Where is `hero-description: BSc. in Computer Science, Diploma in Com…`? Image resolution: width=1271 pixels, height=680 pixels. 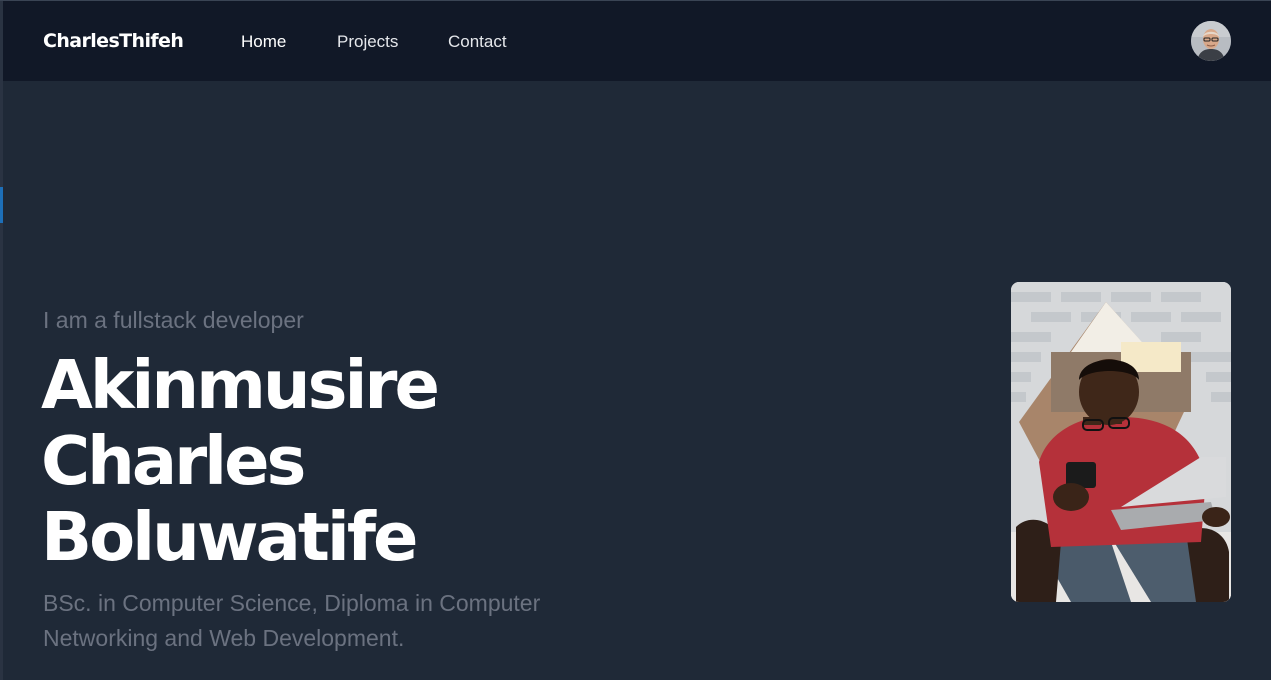 hero-description: BSc. in Computer Science, Diploma in Com… is located at coordinates (292, 620).